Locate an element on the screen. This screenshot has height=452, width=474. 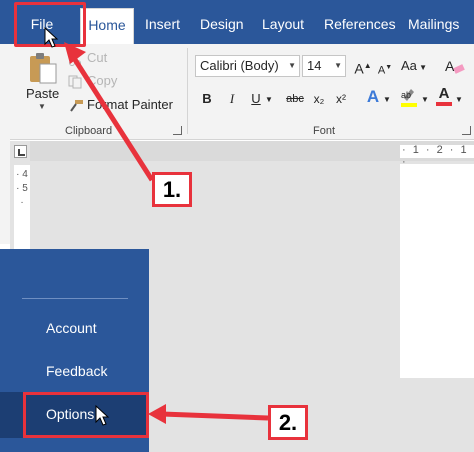
options-highlight-box is located at coordinates (86, 415).